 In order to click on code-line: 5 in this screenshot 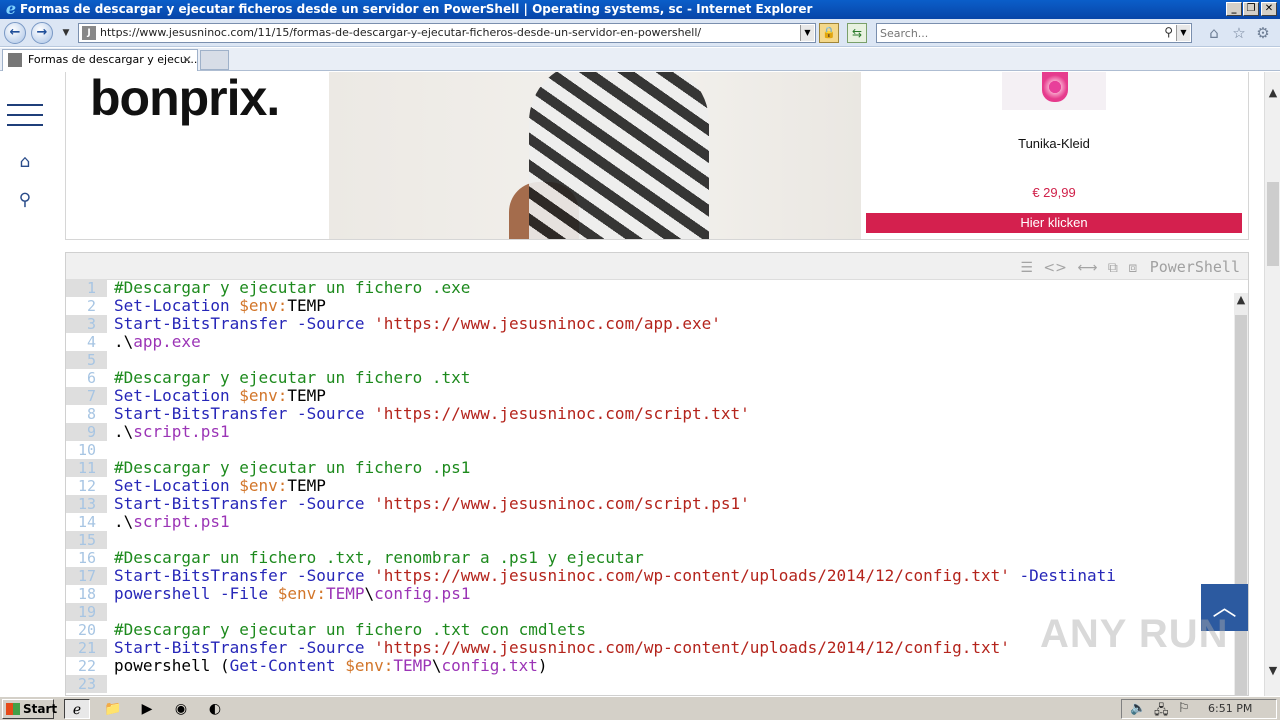, I will do `click(650, 360)`.